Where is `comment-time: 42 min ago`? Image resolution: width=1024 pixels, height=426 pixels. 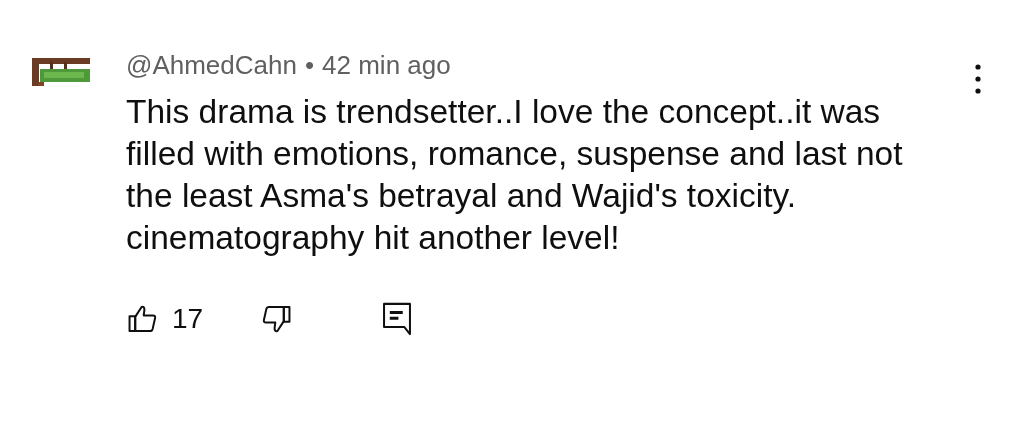
comment-time: 42 min ago is located at coordinates (386, 65).